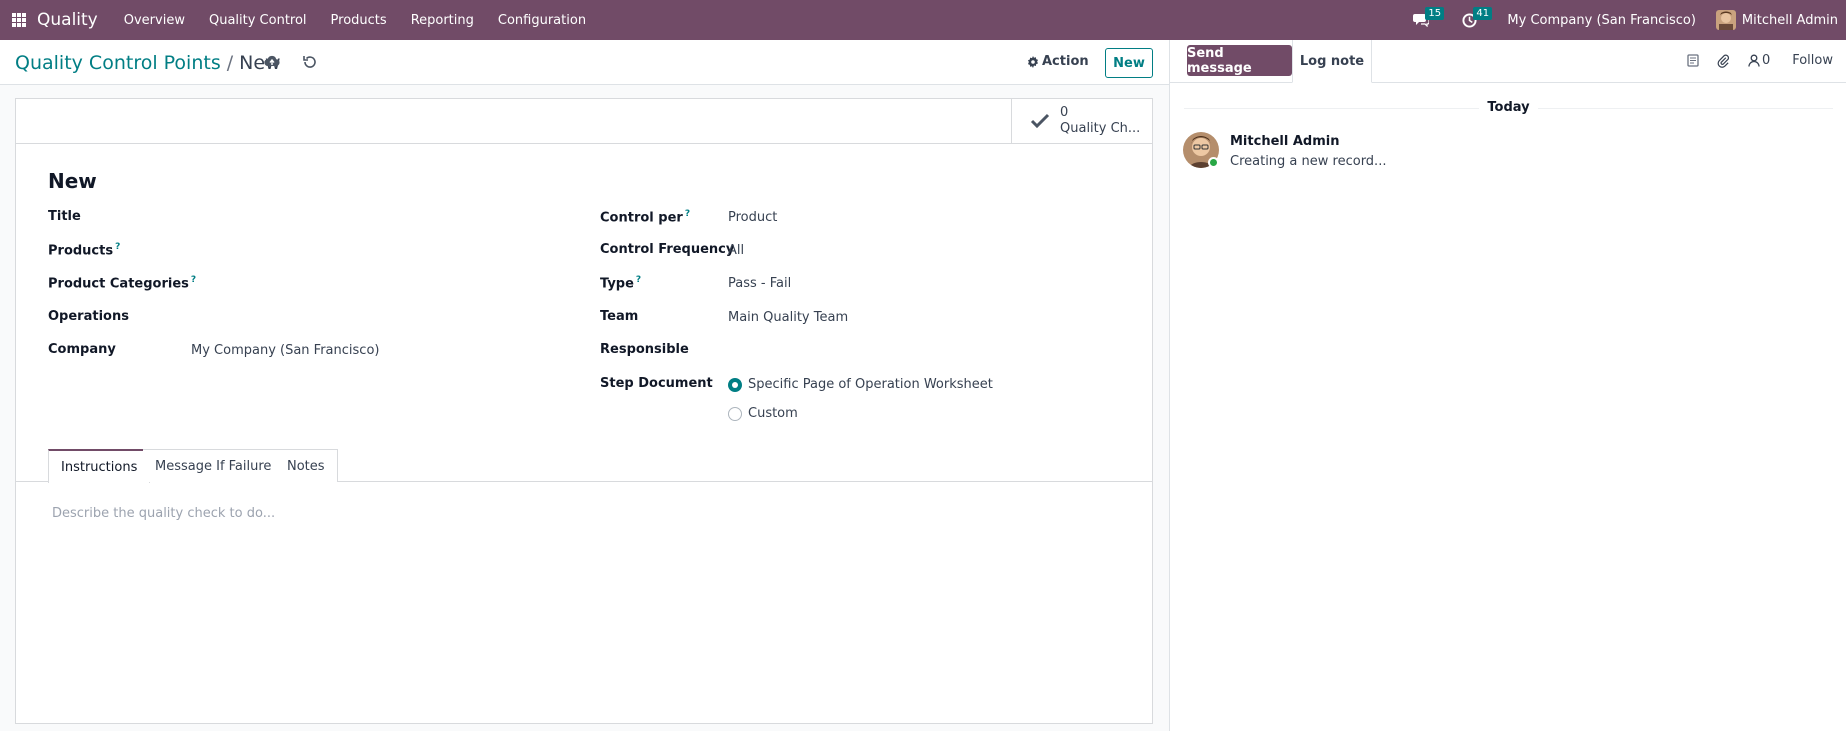 The height and width of the screenshot is (731, 1846). What do you see at coordinates (542, 20) in the screenshot?
I see `menu-configuration: Configuration` at bounding box center [542, 20].